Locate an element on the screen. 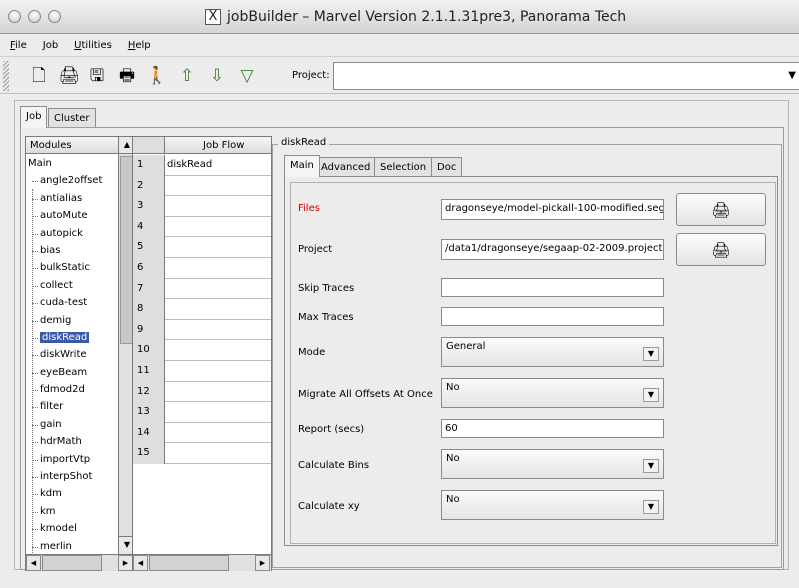 The width and height of the screenshot is (799, 588). job-flow-header: Job Flow is located at coordinates (218, 145).